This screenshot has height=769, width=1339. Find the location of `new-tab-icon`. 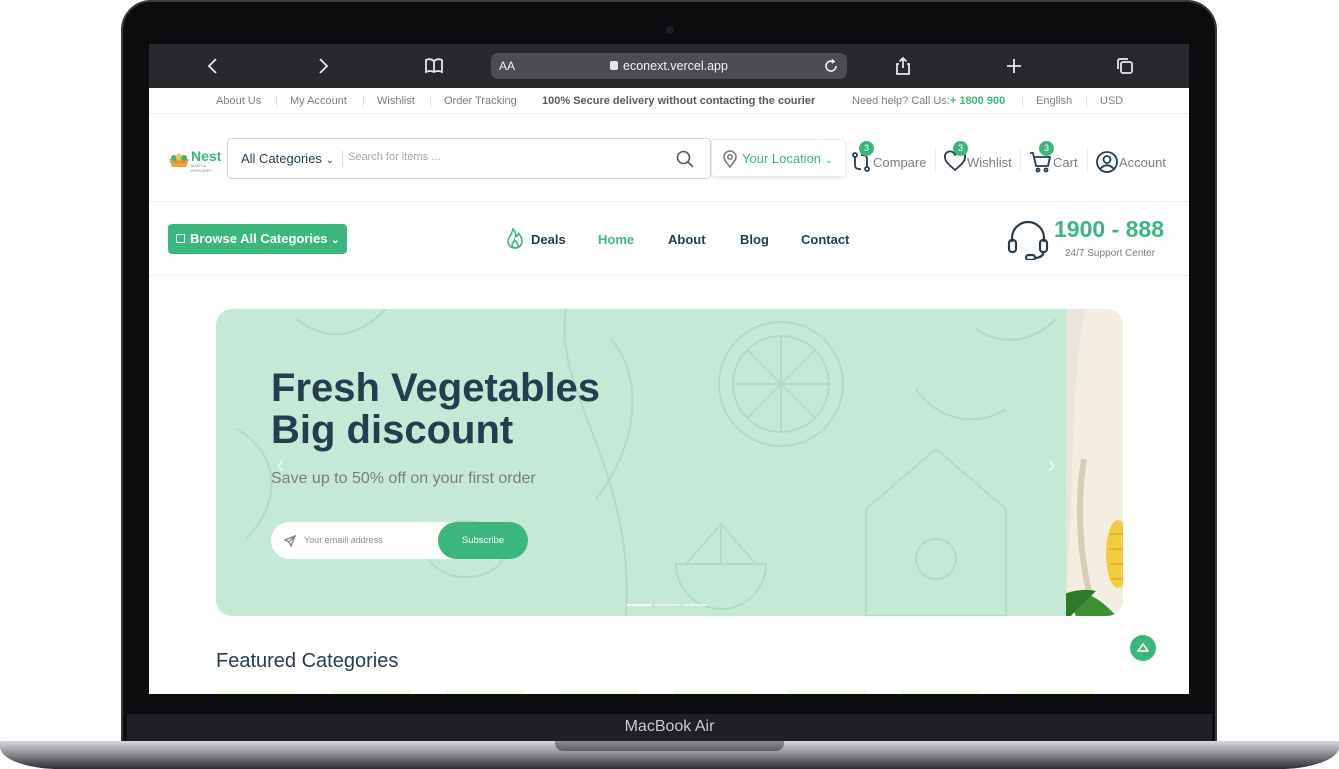

new-tab-icon is located at coordinates (1014, 66).